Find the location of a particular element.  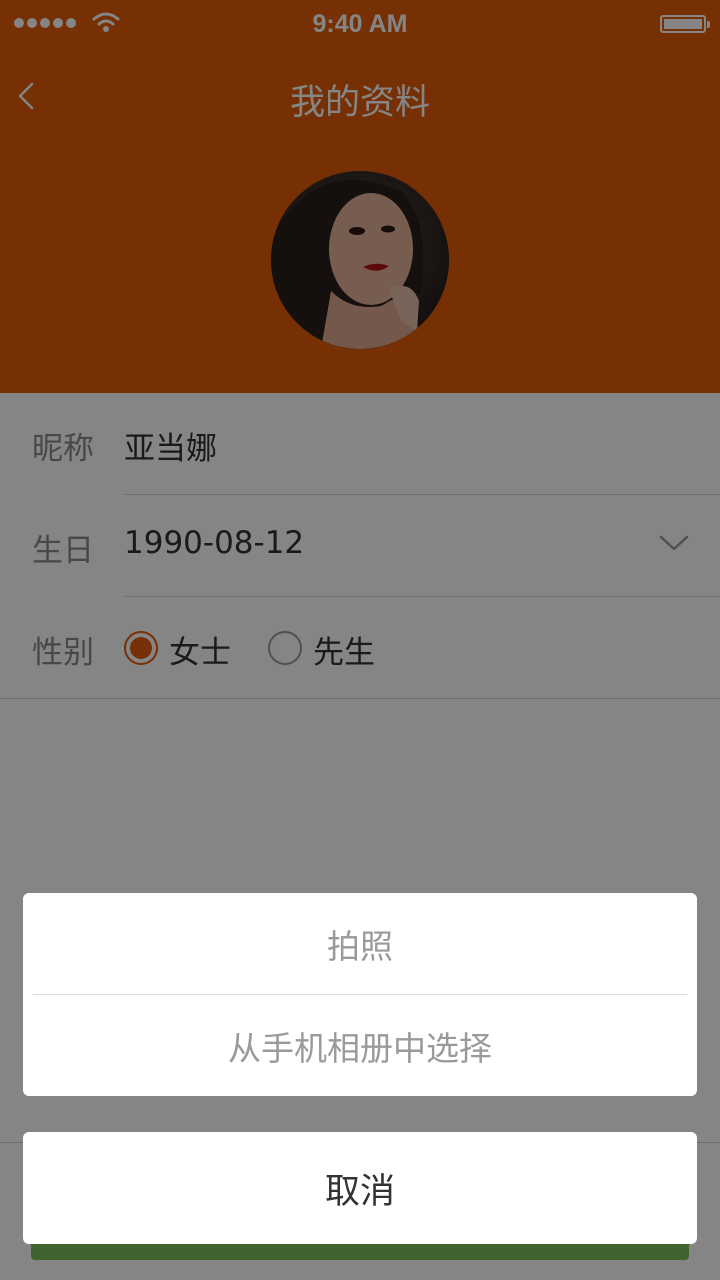

action-sheet: 拍照 从手机相册中选择 is located at coordinates (360, 994).